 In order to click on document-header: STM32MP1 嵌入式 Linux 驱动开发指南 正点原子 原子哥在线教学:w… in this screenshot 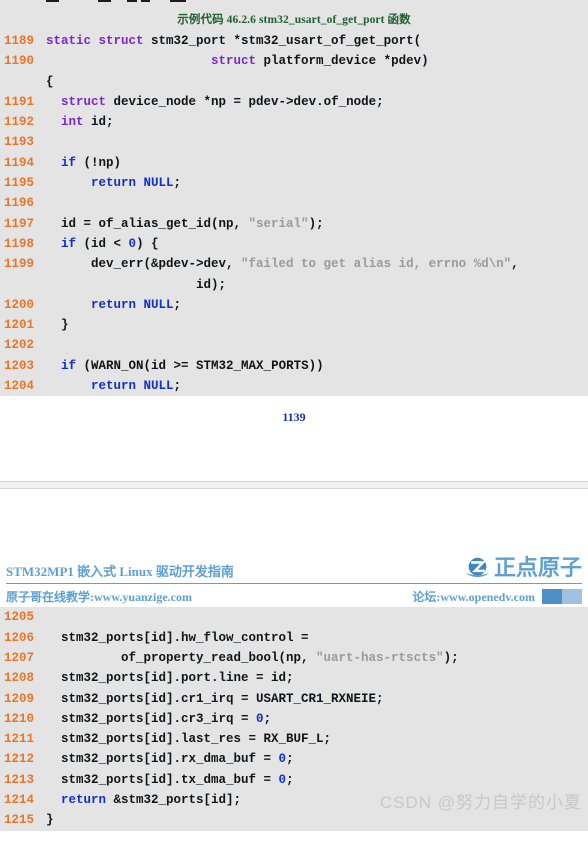, I will do `click(294, 577)`.